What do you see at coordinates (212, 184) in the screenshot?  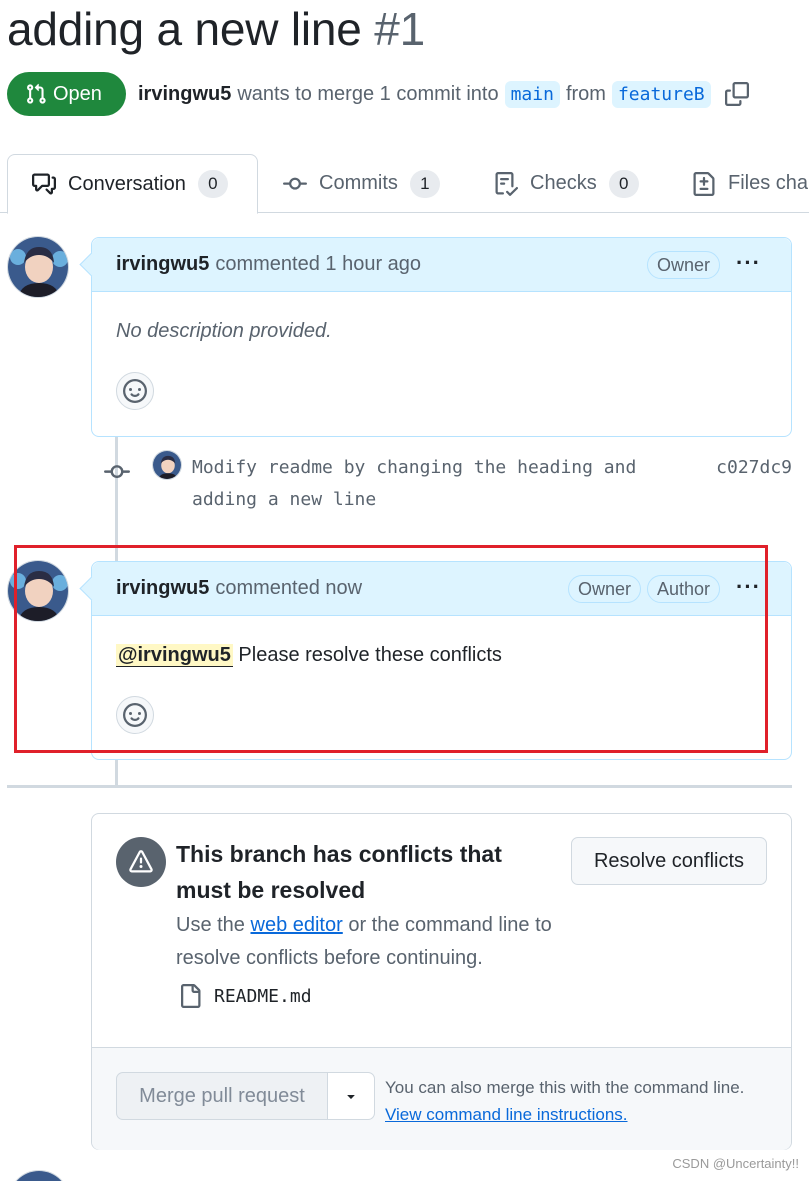 I see `tab-conversation-count: 0` at bounding box center [212, 184].